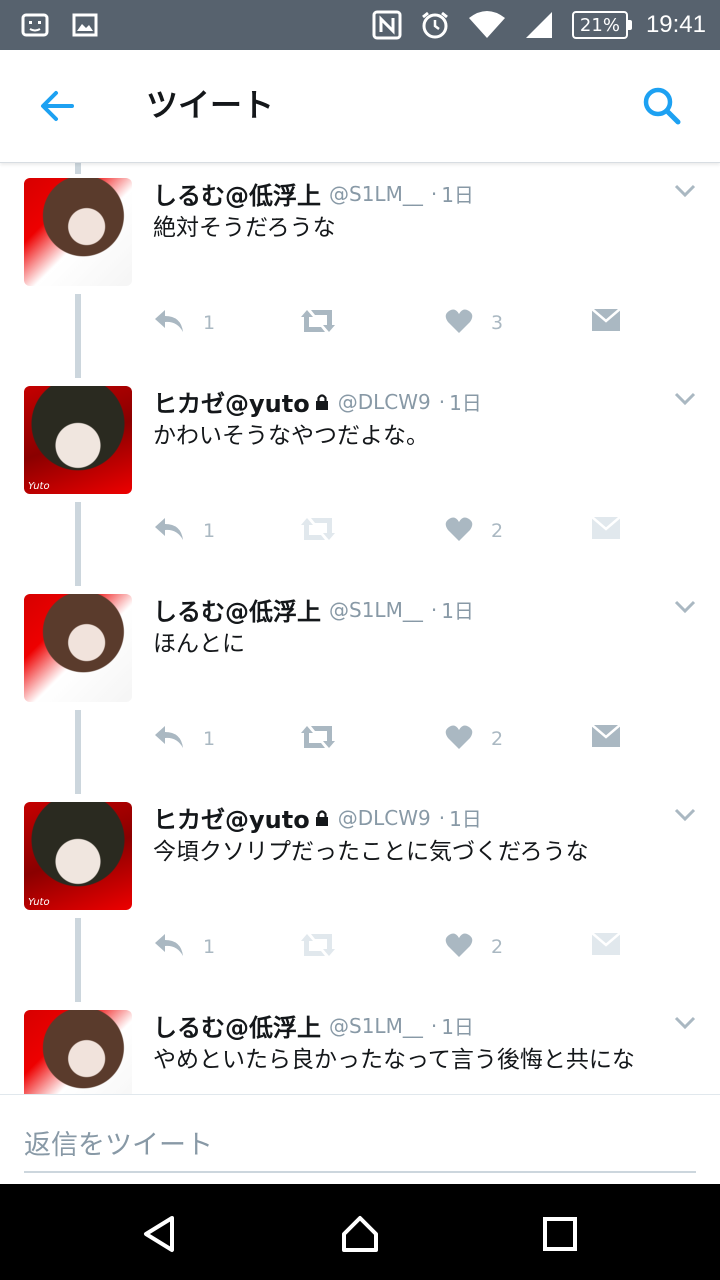 This screenshot has height=1280, width=720. Describe the element at coordinates (394, 1060) in the screenshot. I see `tweet-text: やめといたら良かったなって言う後悔と共にな` at that location.